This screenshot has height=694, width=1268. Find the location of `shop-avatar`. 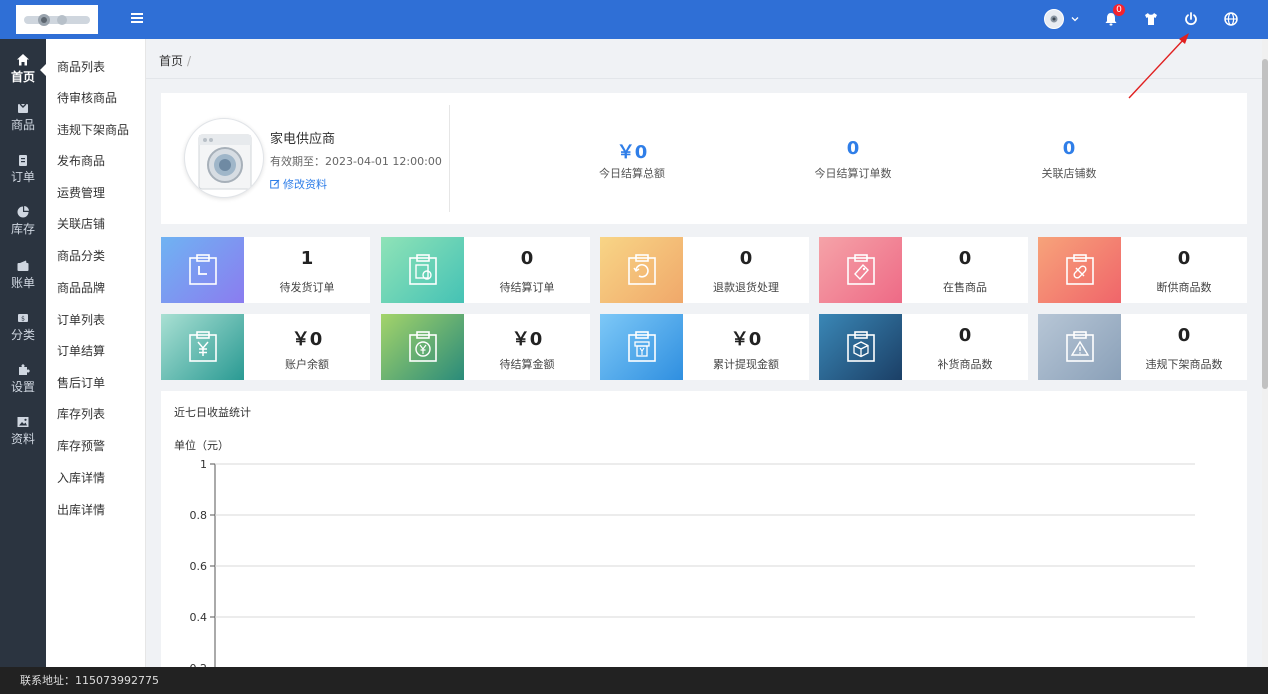

shop-avatar is located at coordinates (224, 158).